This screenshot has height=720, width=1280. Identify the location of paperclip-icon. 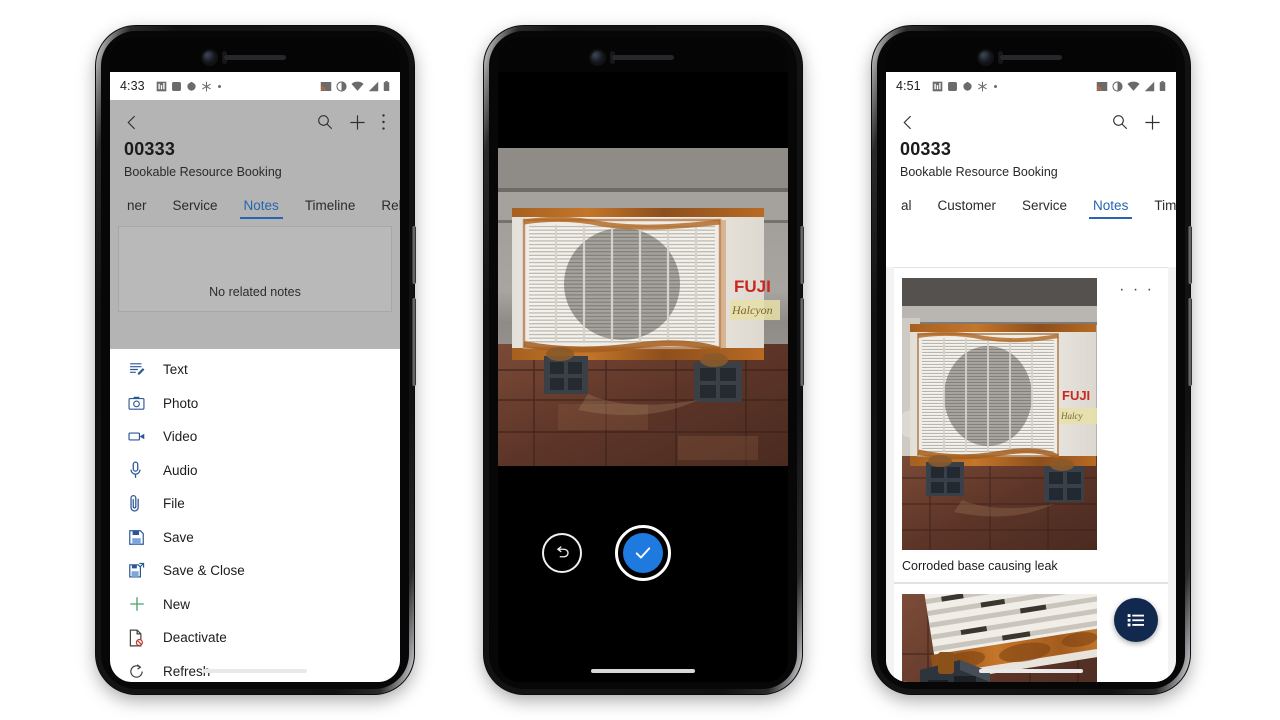
(143, 503).